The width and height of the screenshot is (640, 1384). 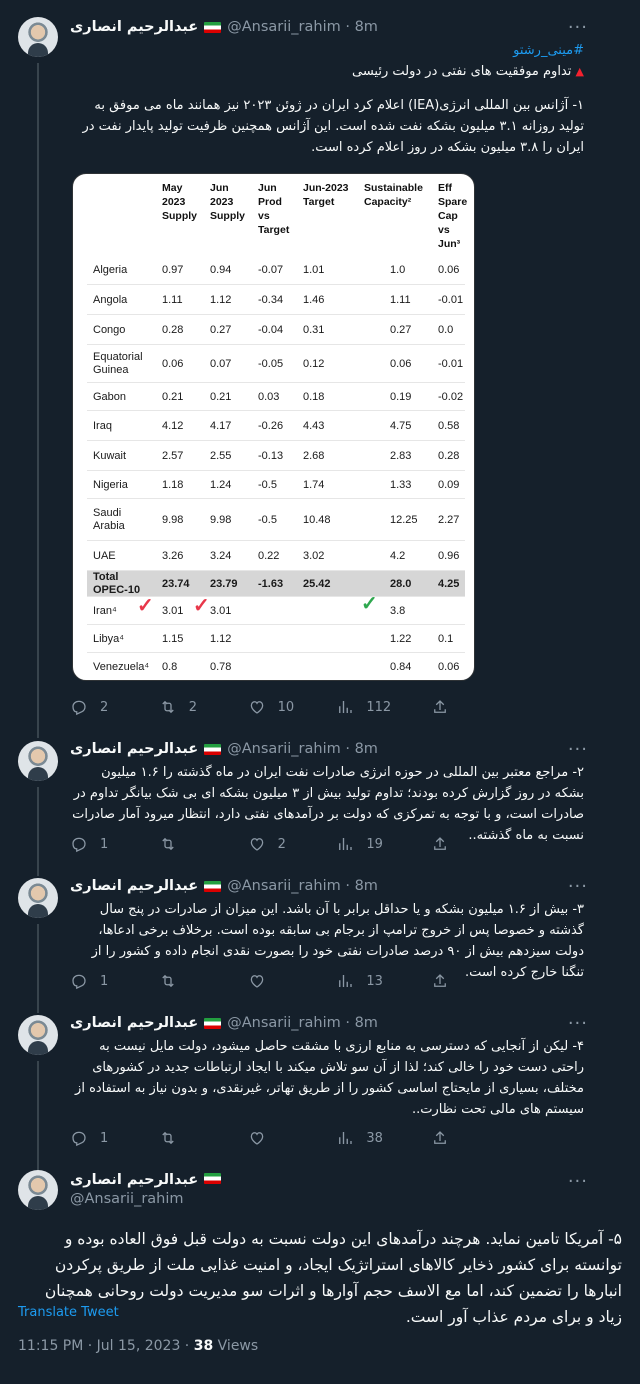 I want to click on hashtag-link: #مینی_رشتو, so click(x=548, y=50).